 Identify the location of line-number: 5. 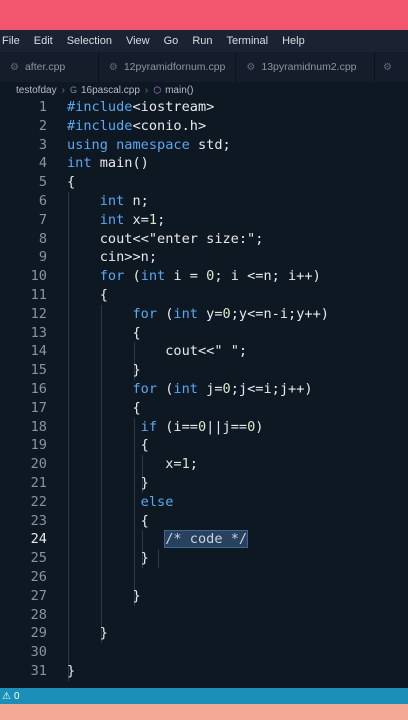
(42, 182).